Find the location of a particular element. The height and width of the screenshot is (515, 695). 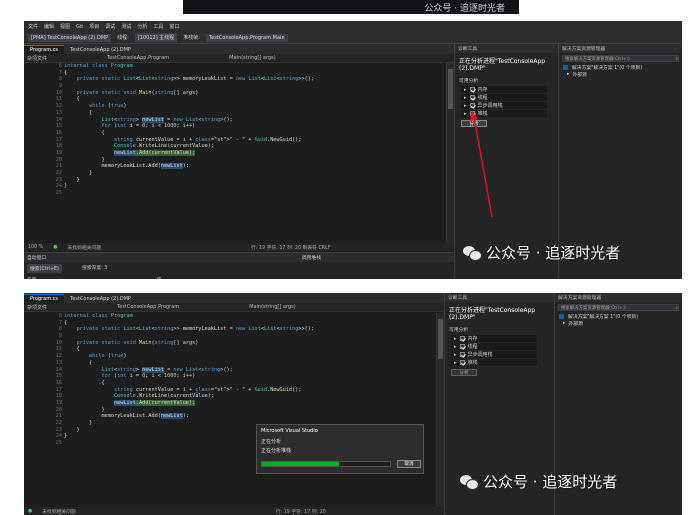

external-sources-label: 外部源 is located at coordinates (575, 324).